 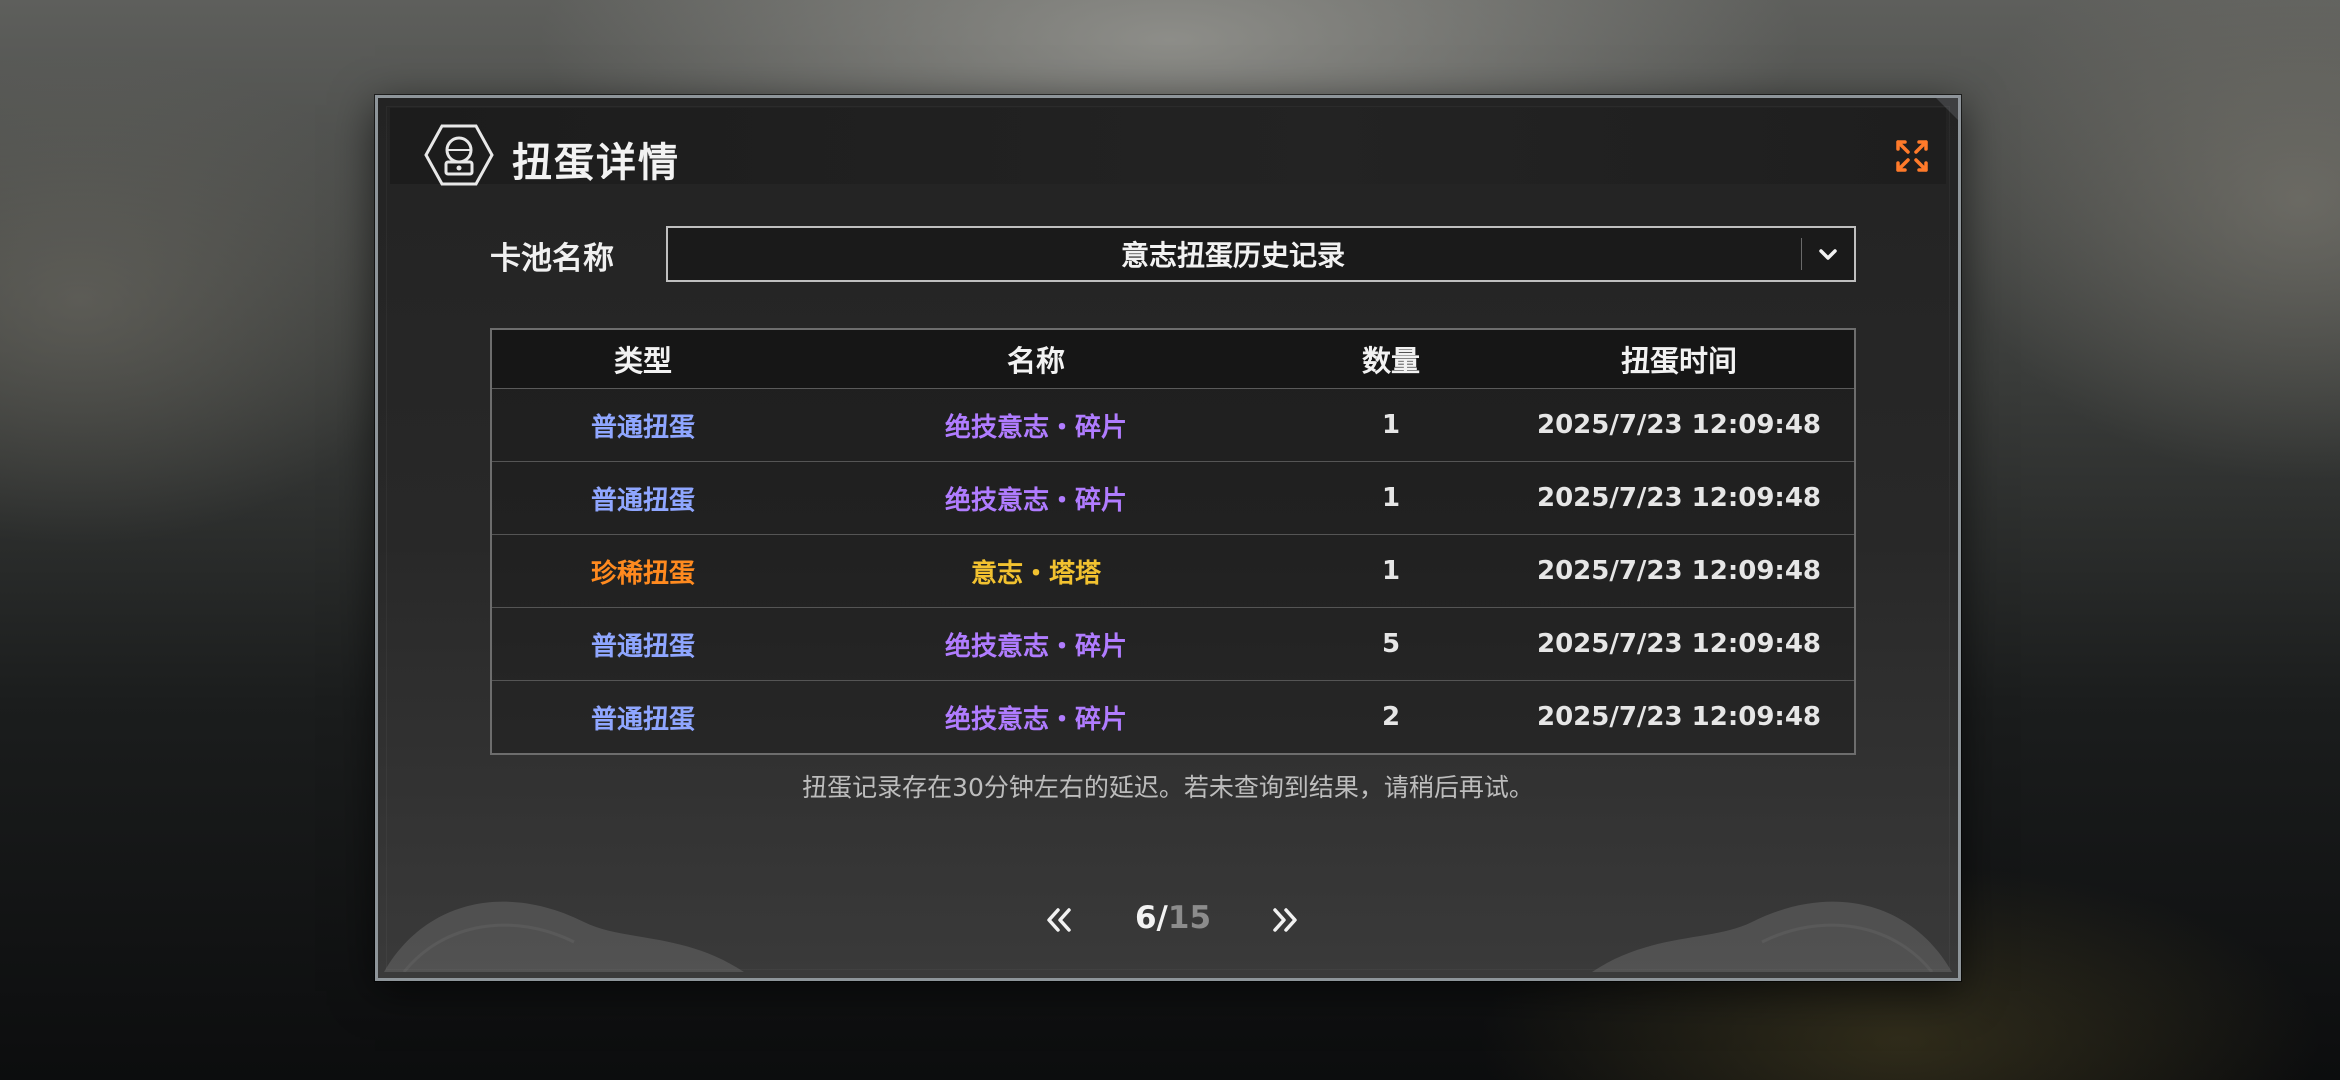 What do you see at coordinates (564, 936) in the screenshot?
I see `corner-ornament-left` at bounding box center [564, 936].